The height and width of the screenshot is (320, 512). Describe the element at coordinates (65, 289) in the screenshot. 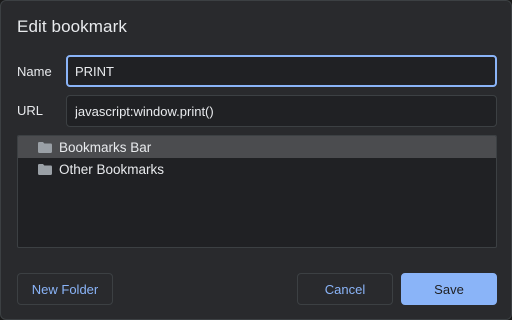

I see `new-folder-button: New Folder` at that location.